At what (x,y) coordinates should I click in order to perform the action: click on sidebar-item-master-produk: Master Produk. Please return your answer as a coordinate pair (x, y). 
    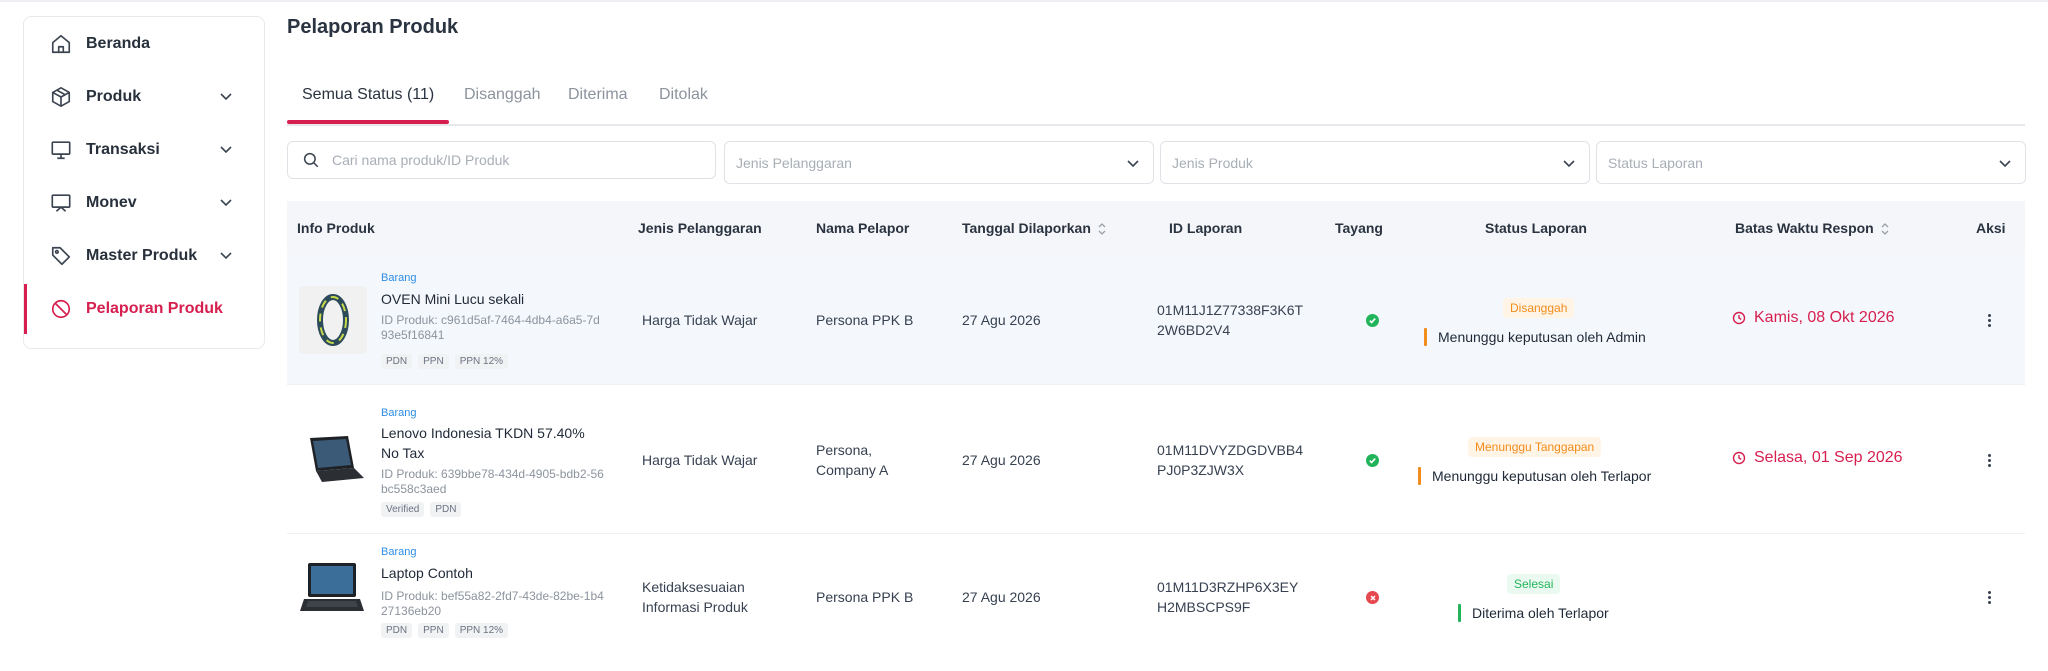
    Looking at the image, I should click on (144, 255).